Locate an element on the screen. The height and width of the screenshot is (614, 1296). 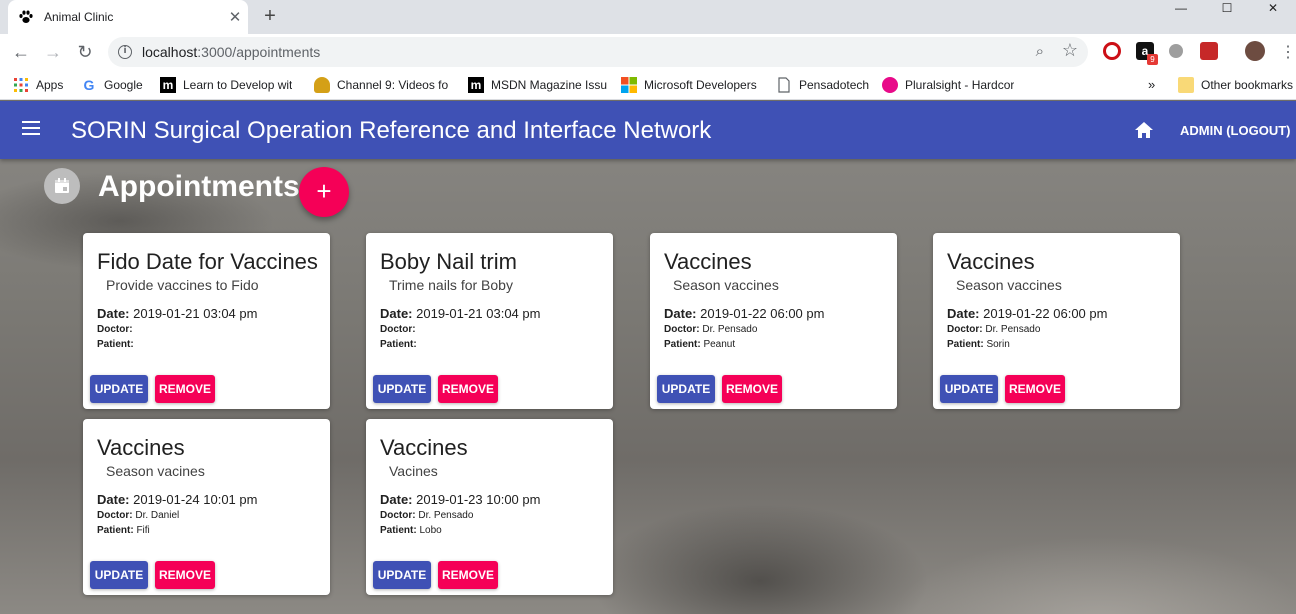
microsoft-icon is located at coordinates (629, 85).